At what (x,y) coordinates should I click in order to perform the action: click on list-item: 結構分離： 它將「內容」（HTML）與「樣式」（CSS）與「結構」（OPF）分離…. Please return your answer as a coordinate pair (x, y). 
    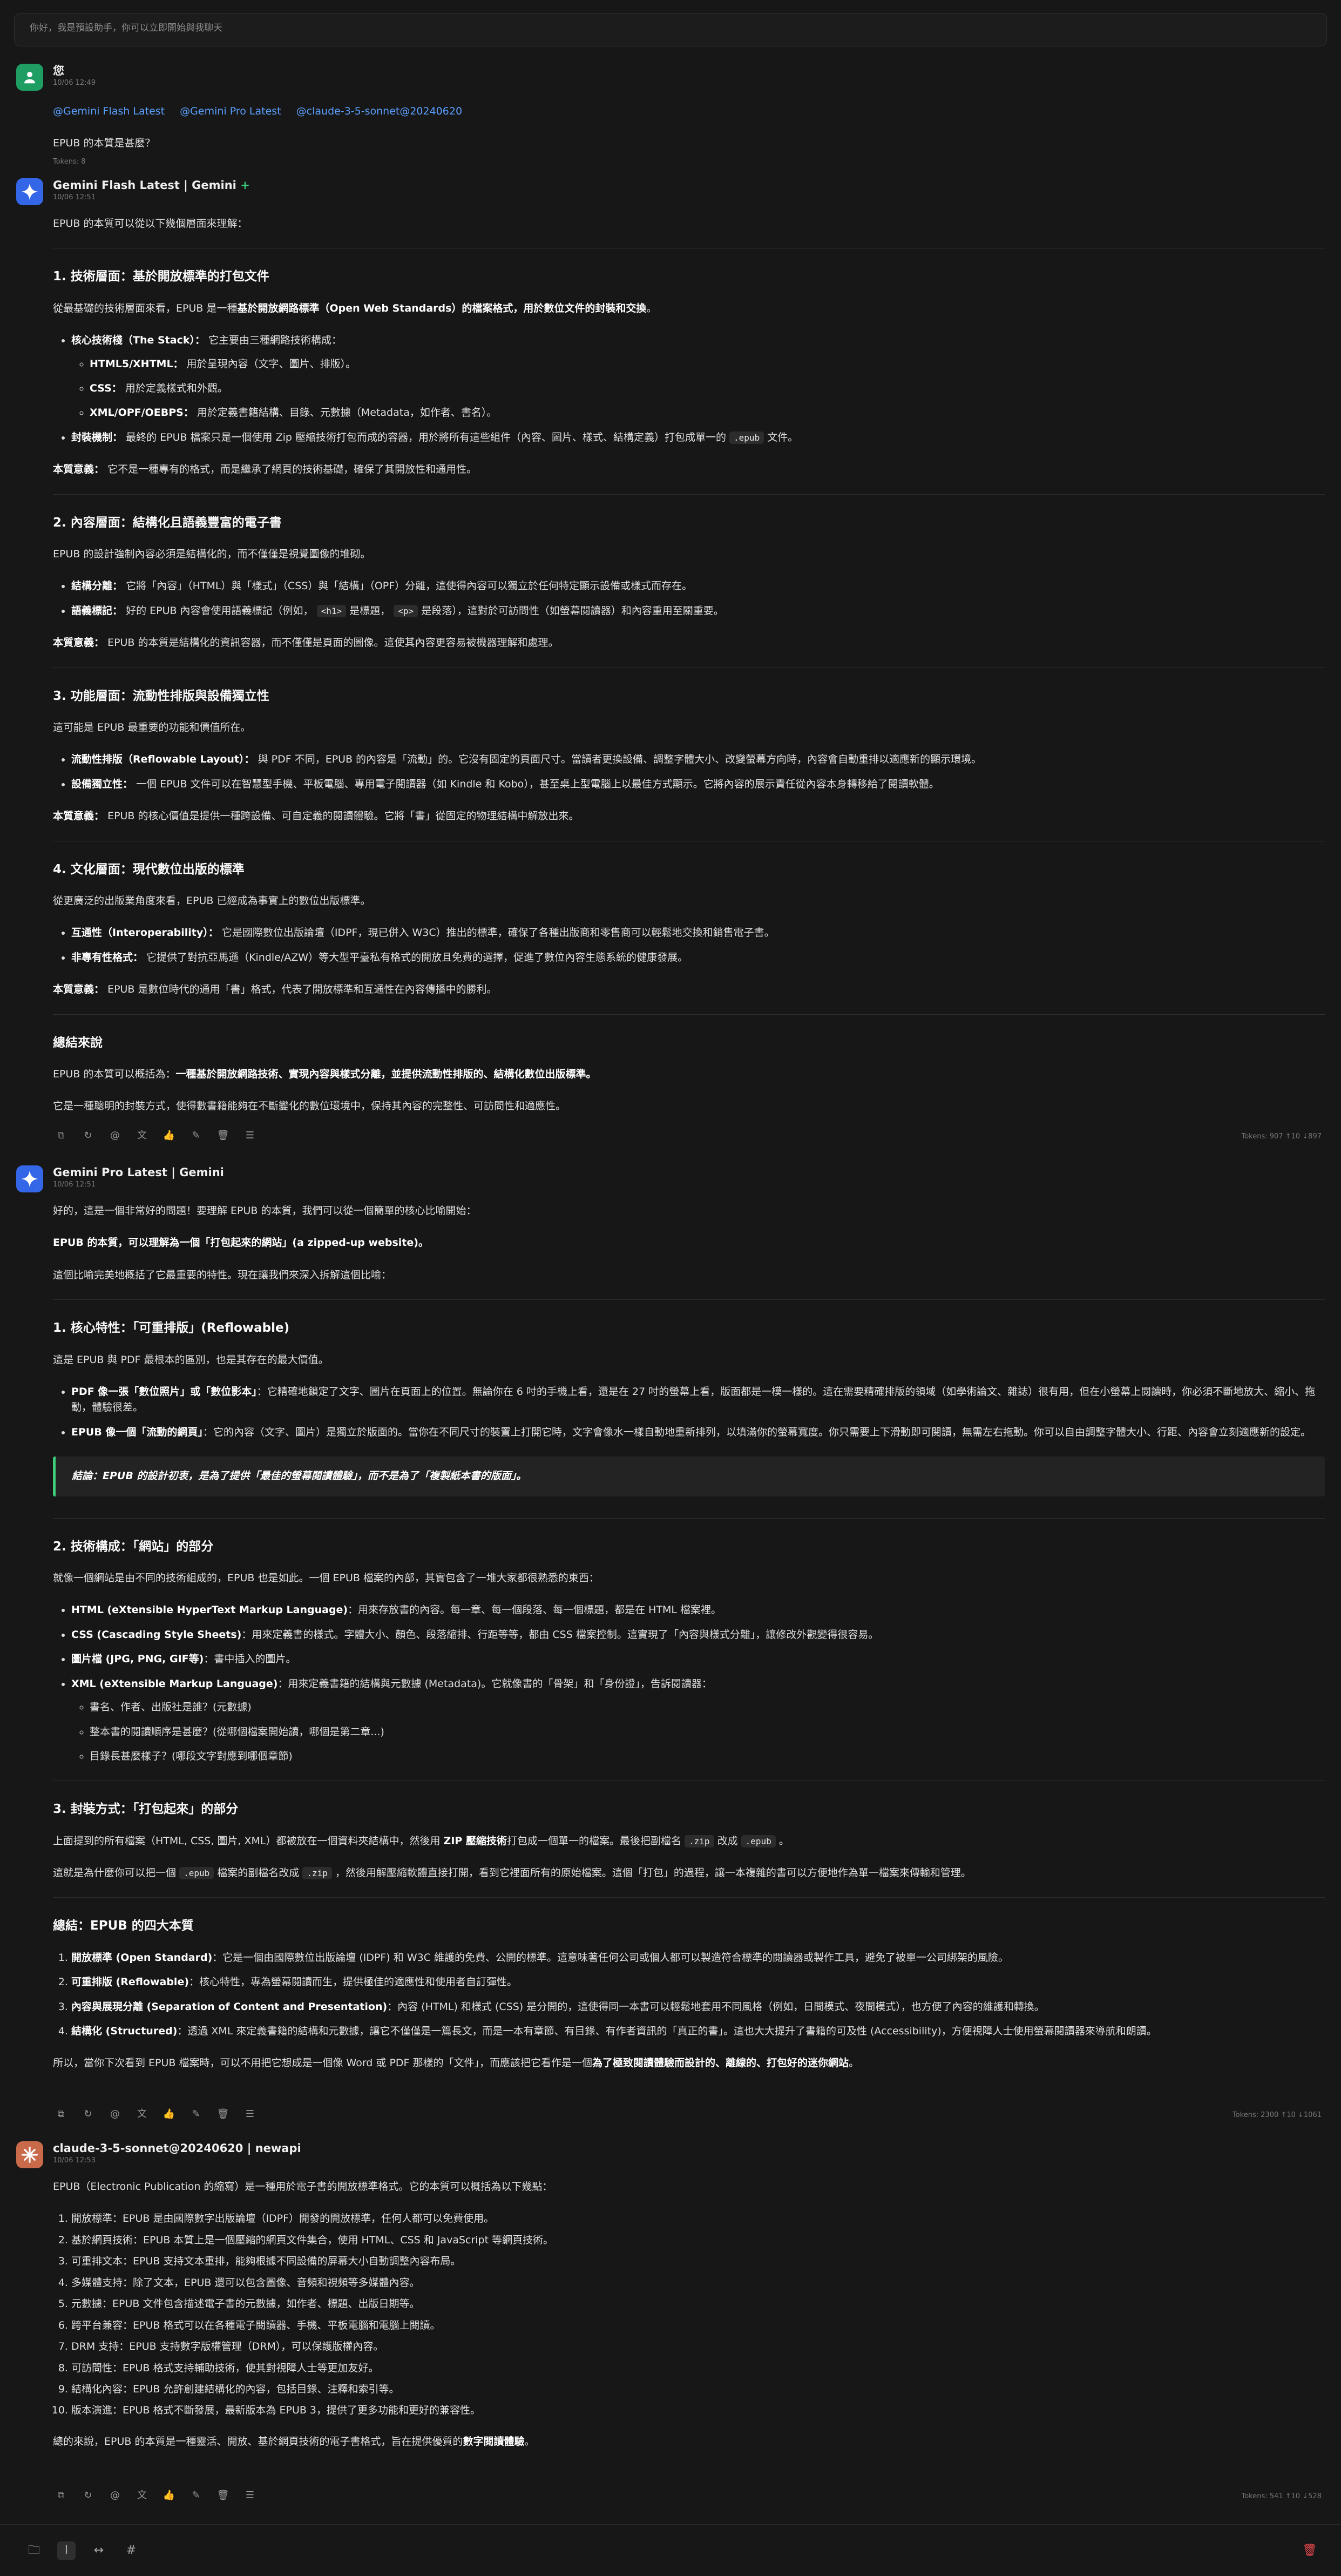
    Looking at the image, I should click on (698, 586).